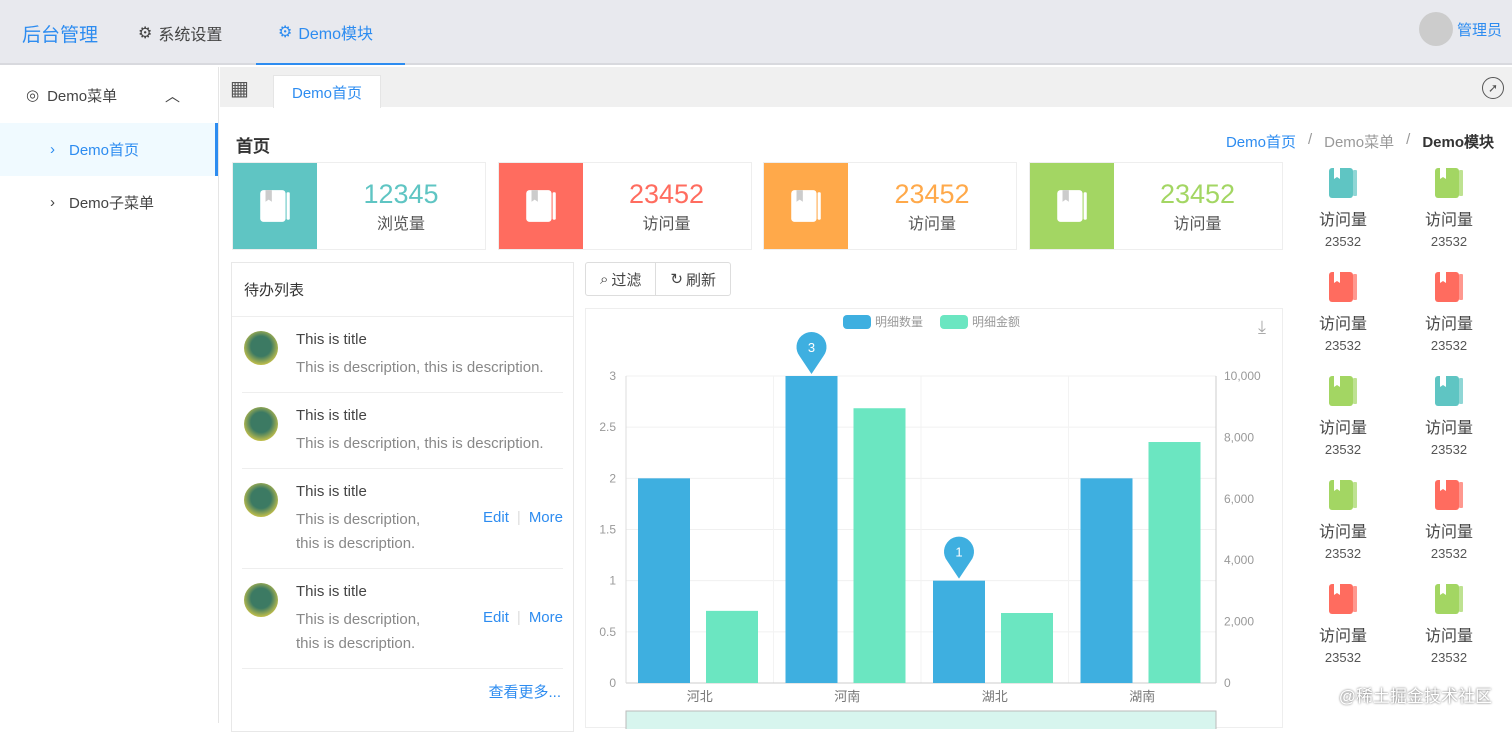 The image size is (1512, 734). Describe the element at coordinates (676, 279) in the screenshot. I see `refresh-icon: ↻` at that location.